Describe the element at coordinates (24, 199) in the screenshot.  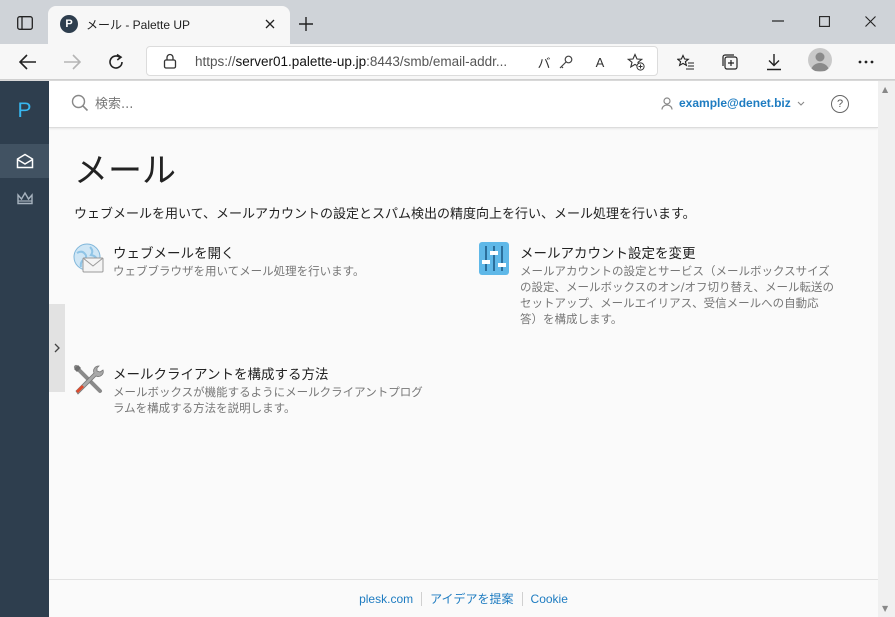
I see `crown-icon` at that location.